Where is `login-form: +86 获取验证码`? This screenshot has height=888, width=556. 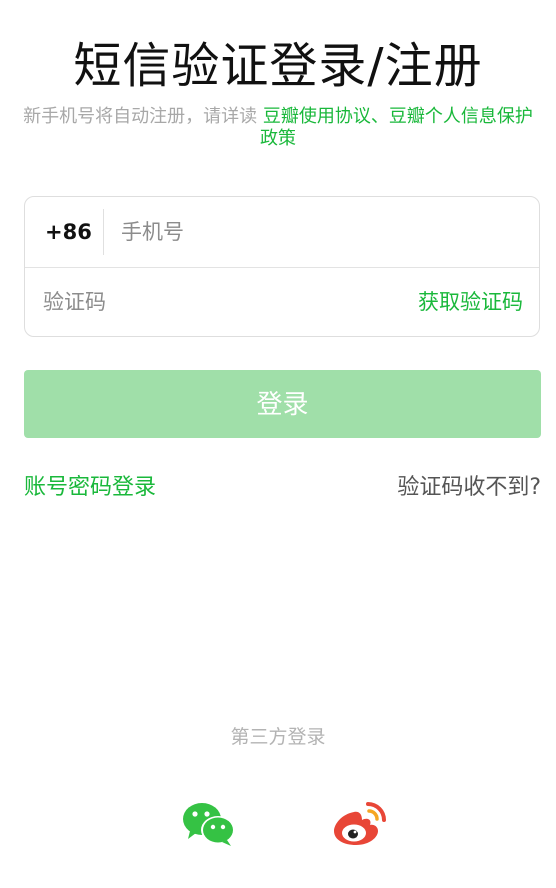 login-form: +86 获取验证码 is located at coordinates (282, 266).